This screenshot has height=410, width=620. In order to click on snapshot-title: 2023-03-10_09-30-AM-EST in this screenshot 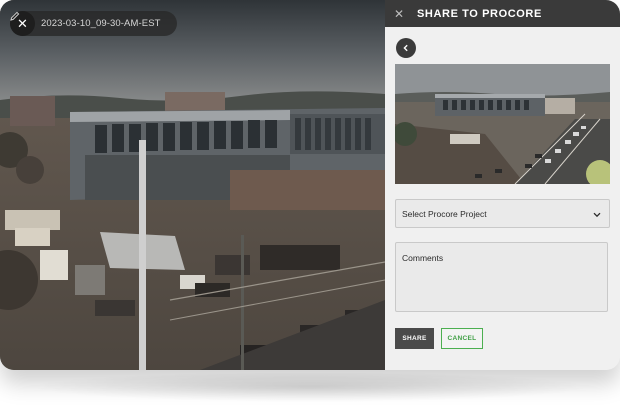, I will do `click(101, 23)`.